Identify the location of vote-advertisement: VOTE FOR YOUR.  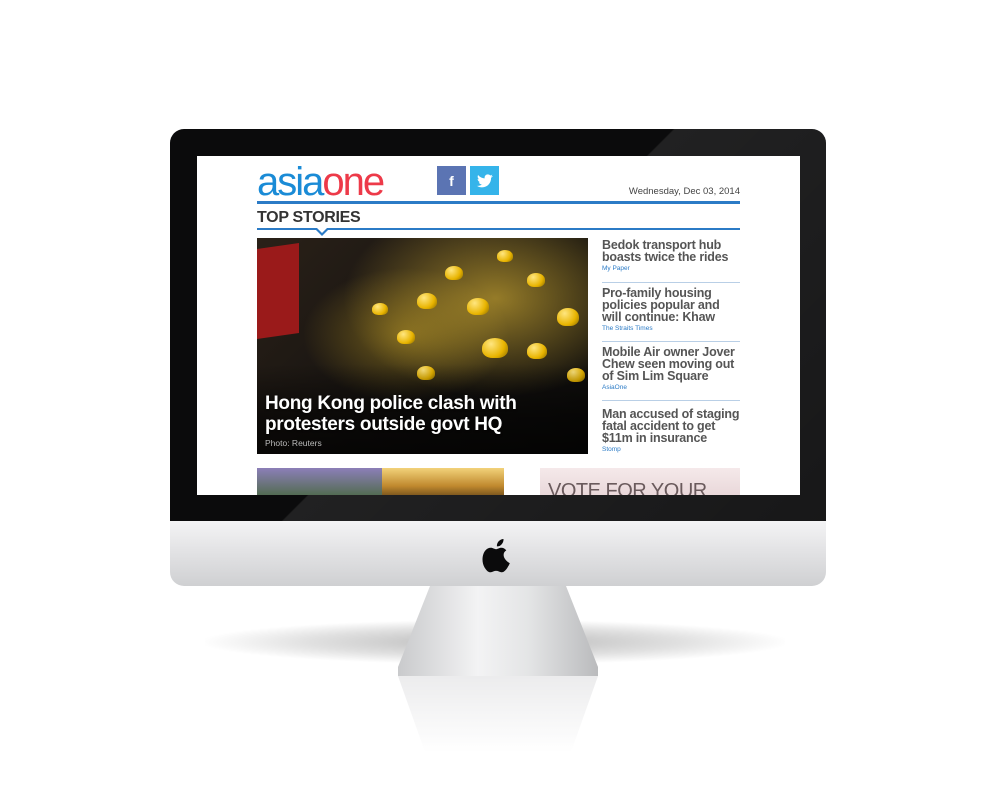
(640, 481).